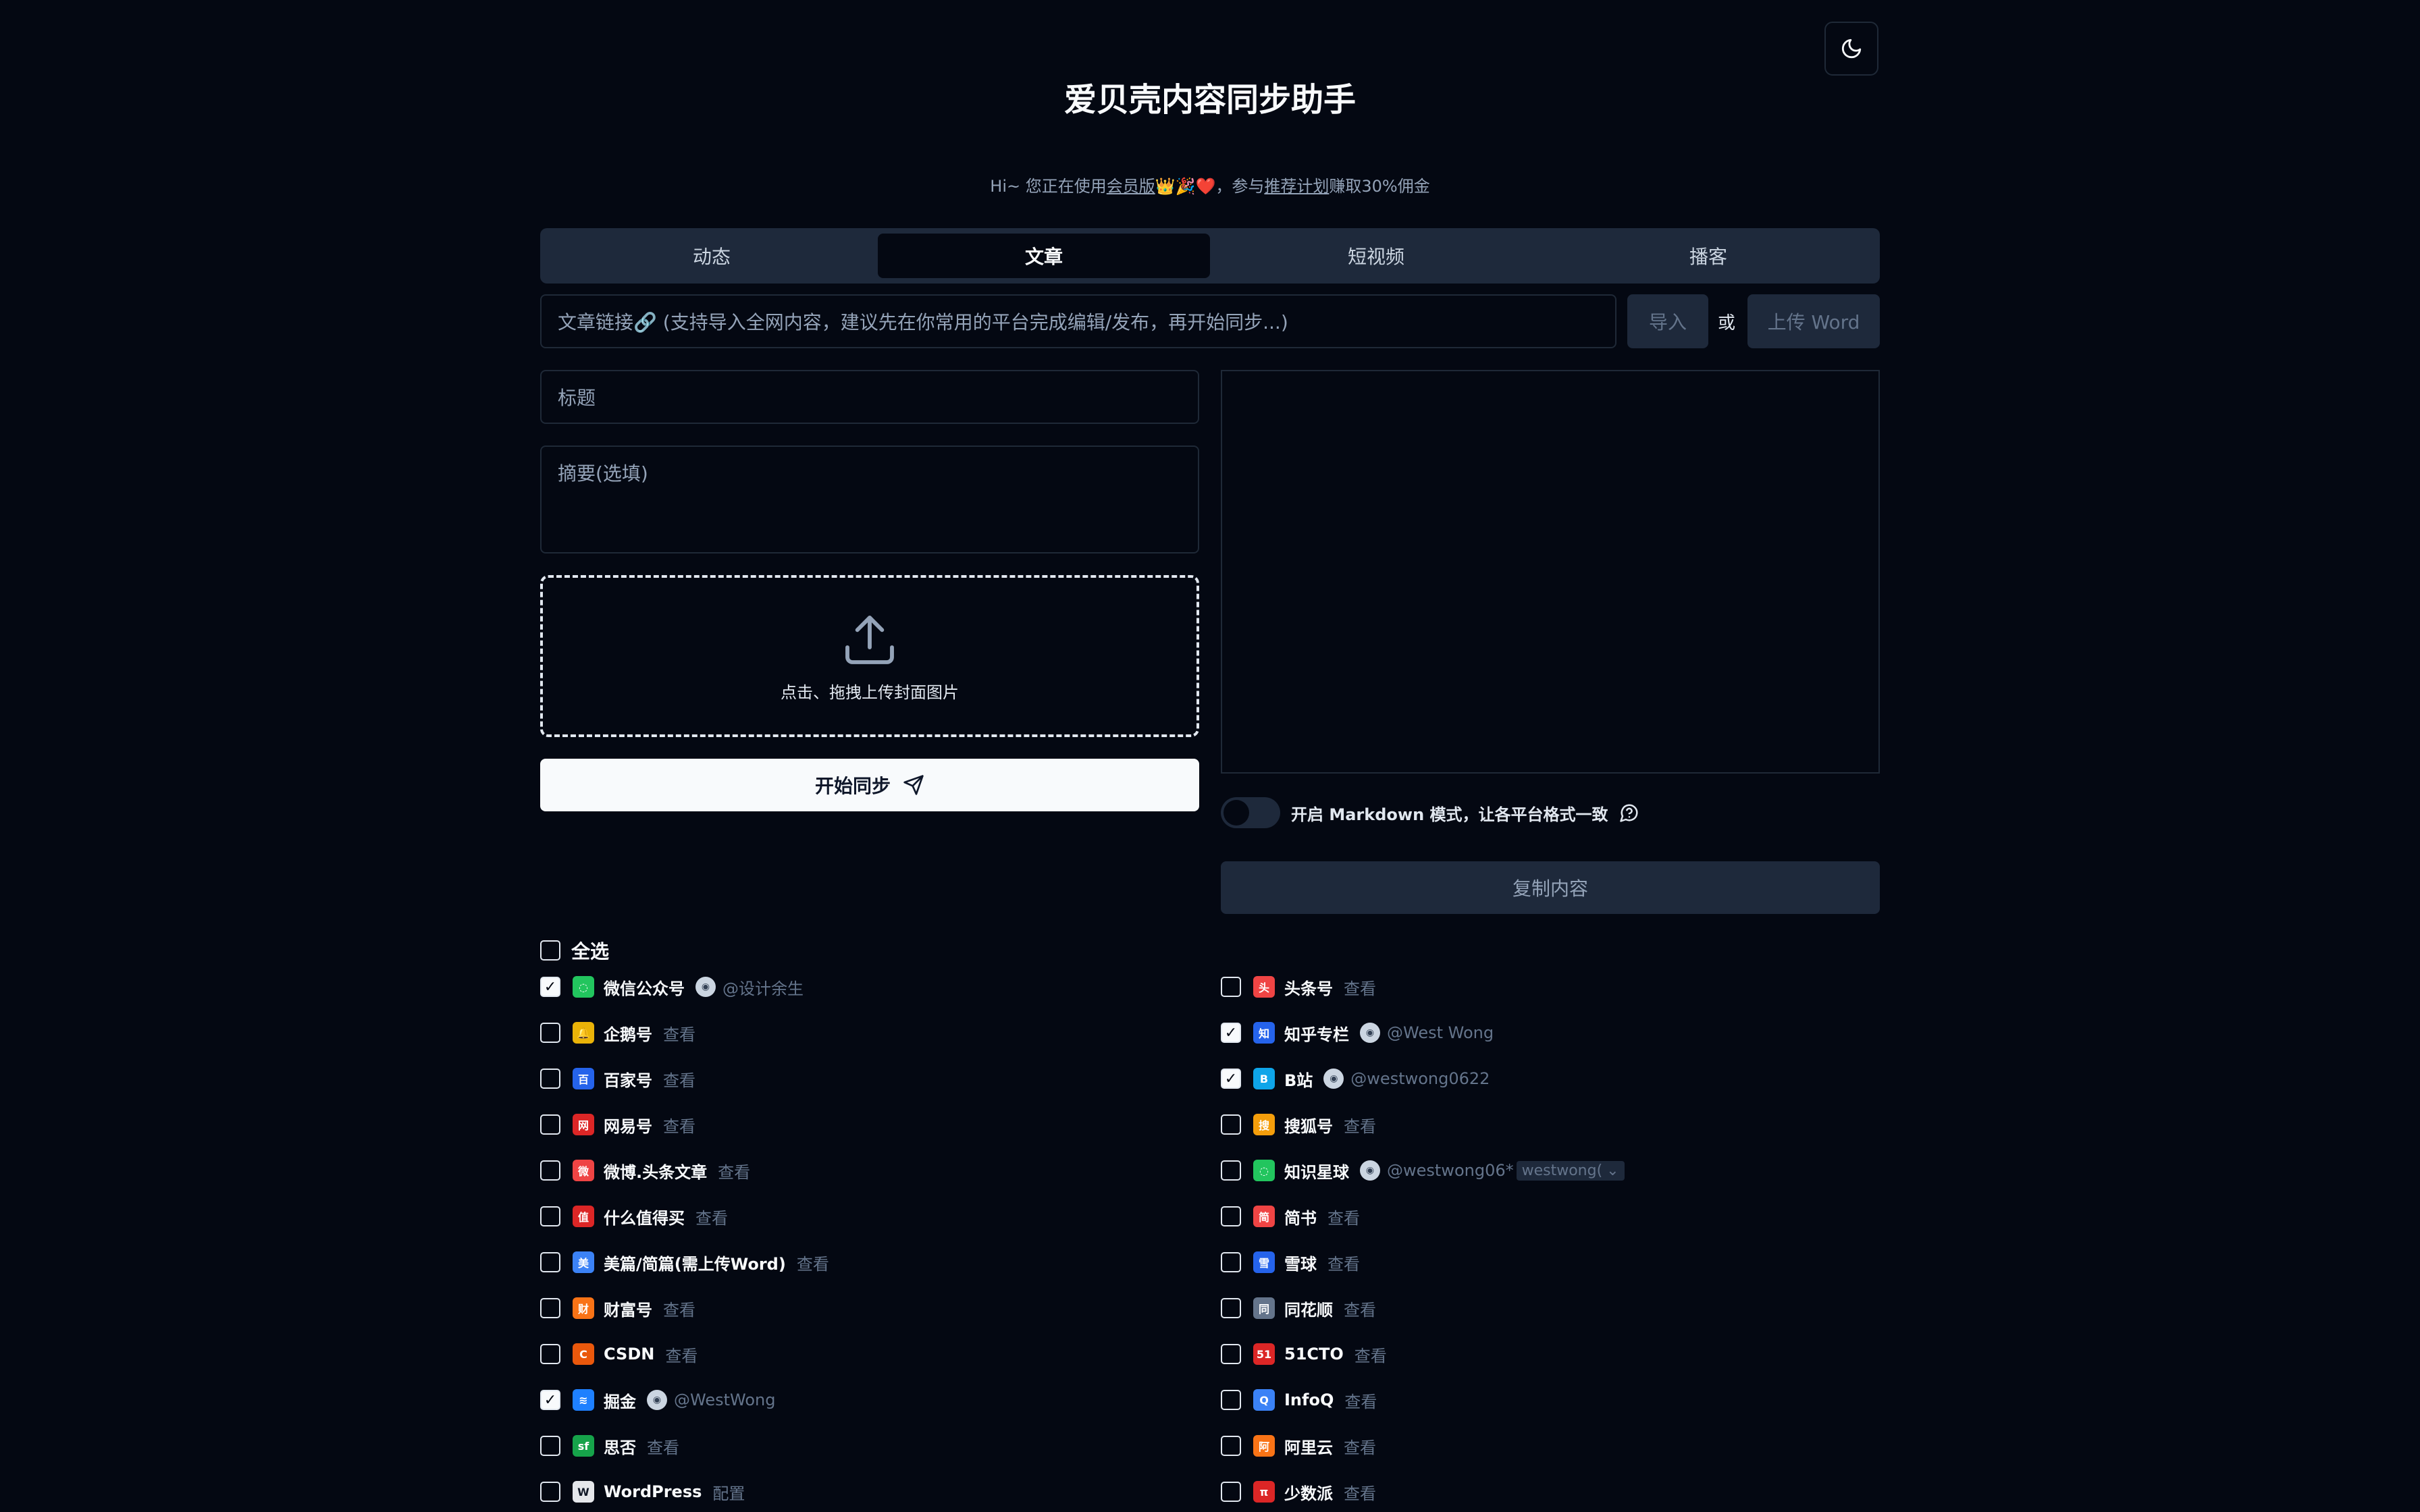 This screenshot has height=1512, width=2420. Describe the element at coordinates (871, 1125) in the screenshot. I see `platform-row: 网网易号 查看` at that location.